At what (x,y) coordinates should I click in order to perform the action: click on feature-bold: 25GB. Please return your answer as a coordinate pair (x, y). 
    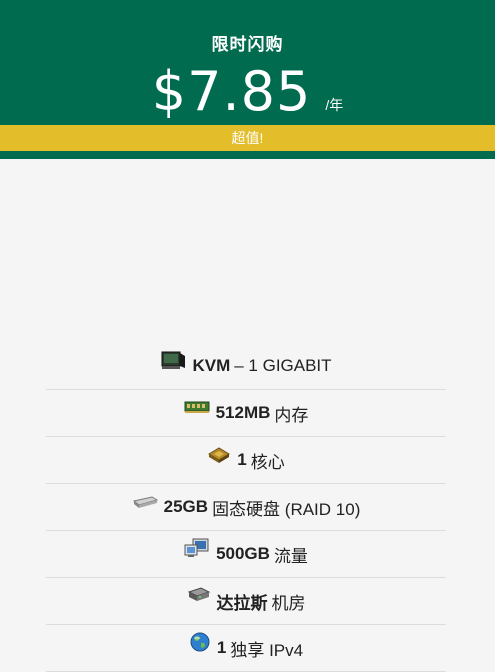
    Looking at the image, I should click on (186, 506).